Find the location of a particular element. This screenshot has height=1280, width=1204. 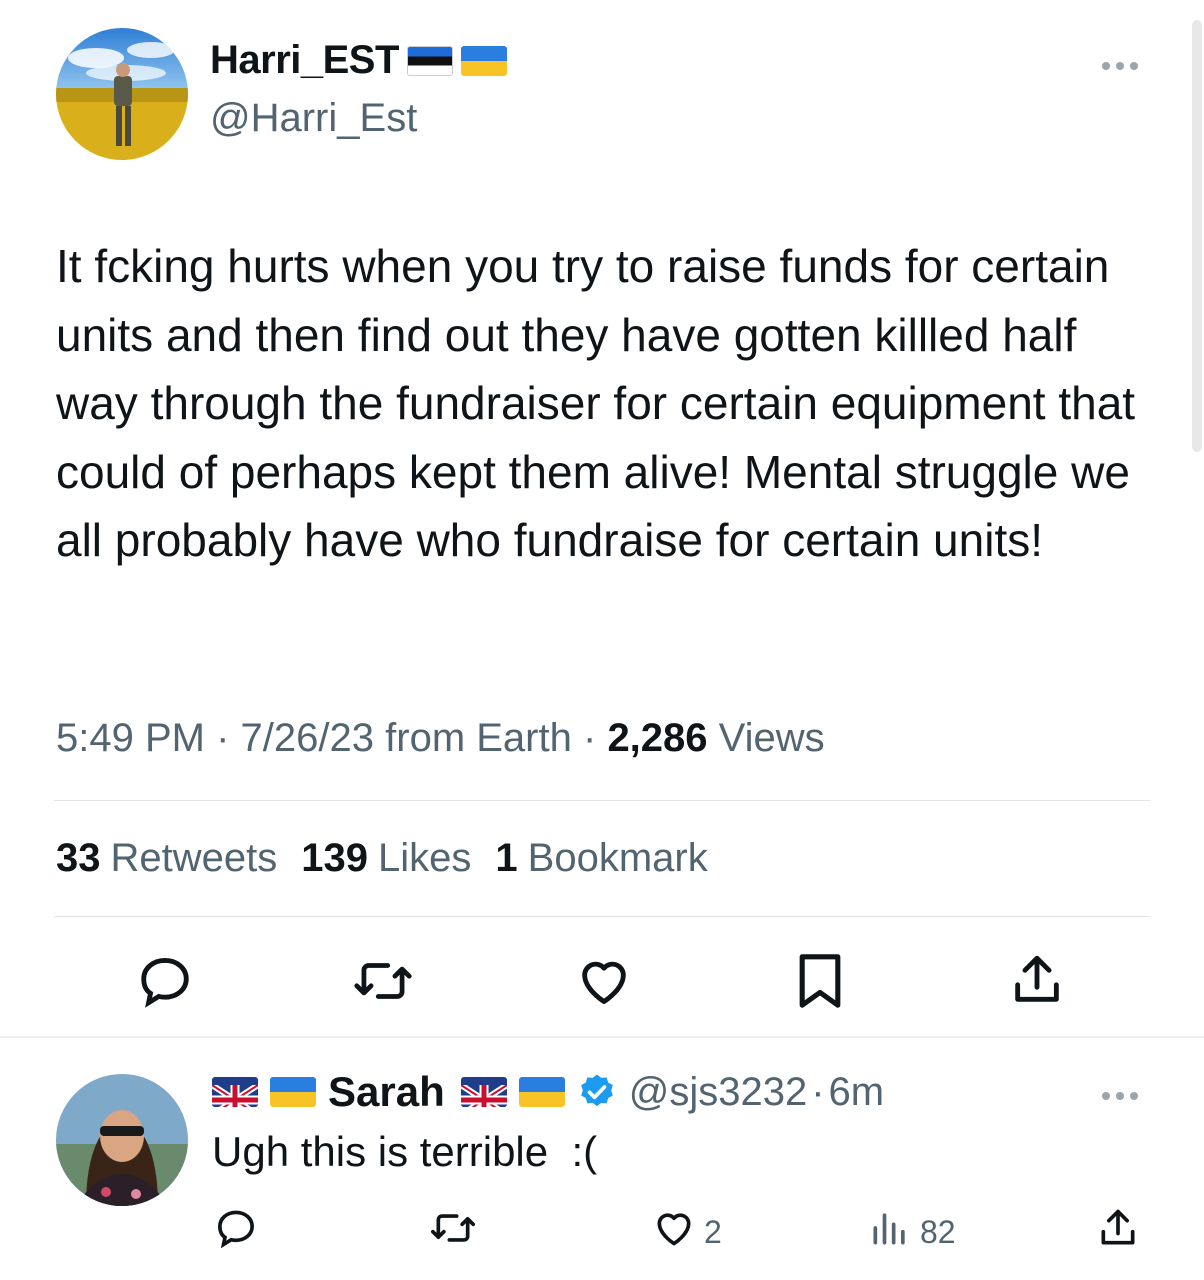

reply-header: Sarah @sjs3232 · 6m is located at coordinates (548, 1092).